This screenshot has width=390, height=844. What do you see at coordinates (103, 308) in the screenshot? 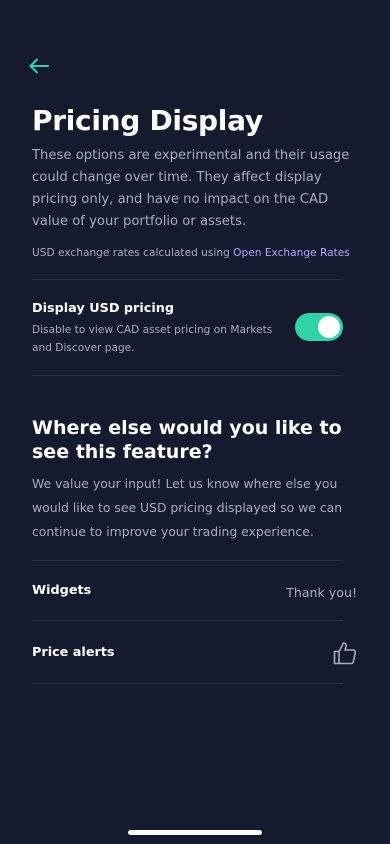
I see `setting-title: Display USD pricing` at bounding box center [103, 308].